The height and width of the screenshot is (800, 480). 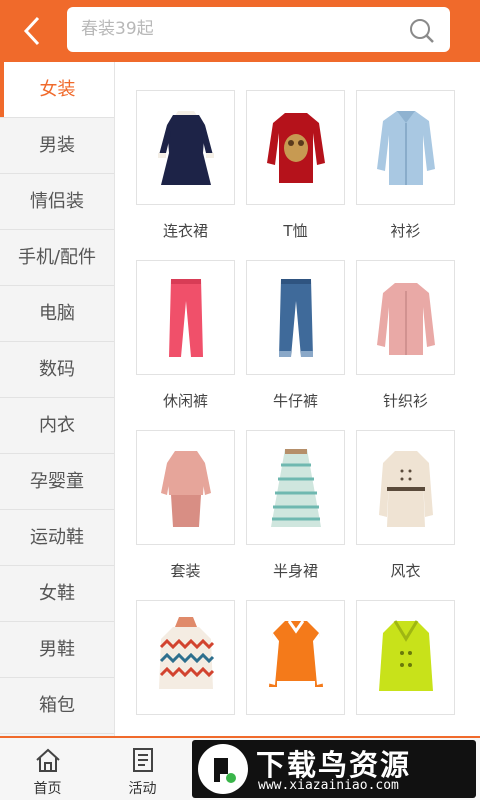 I want to click on search-placeholder: 春装39起, so click(x=117, y=29).